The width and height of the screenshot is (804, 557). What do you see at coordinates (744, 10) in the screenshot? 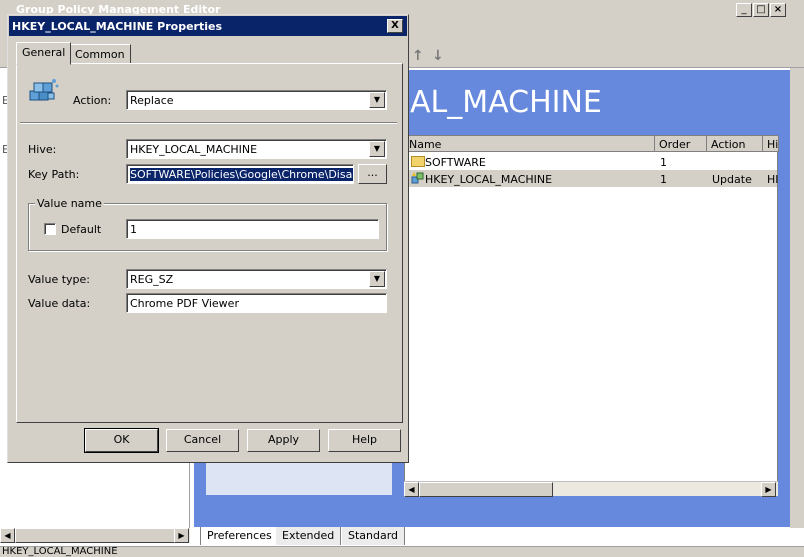
I see `minimize-icon: _` at bounding box center [744, 10].